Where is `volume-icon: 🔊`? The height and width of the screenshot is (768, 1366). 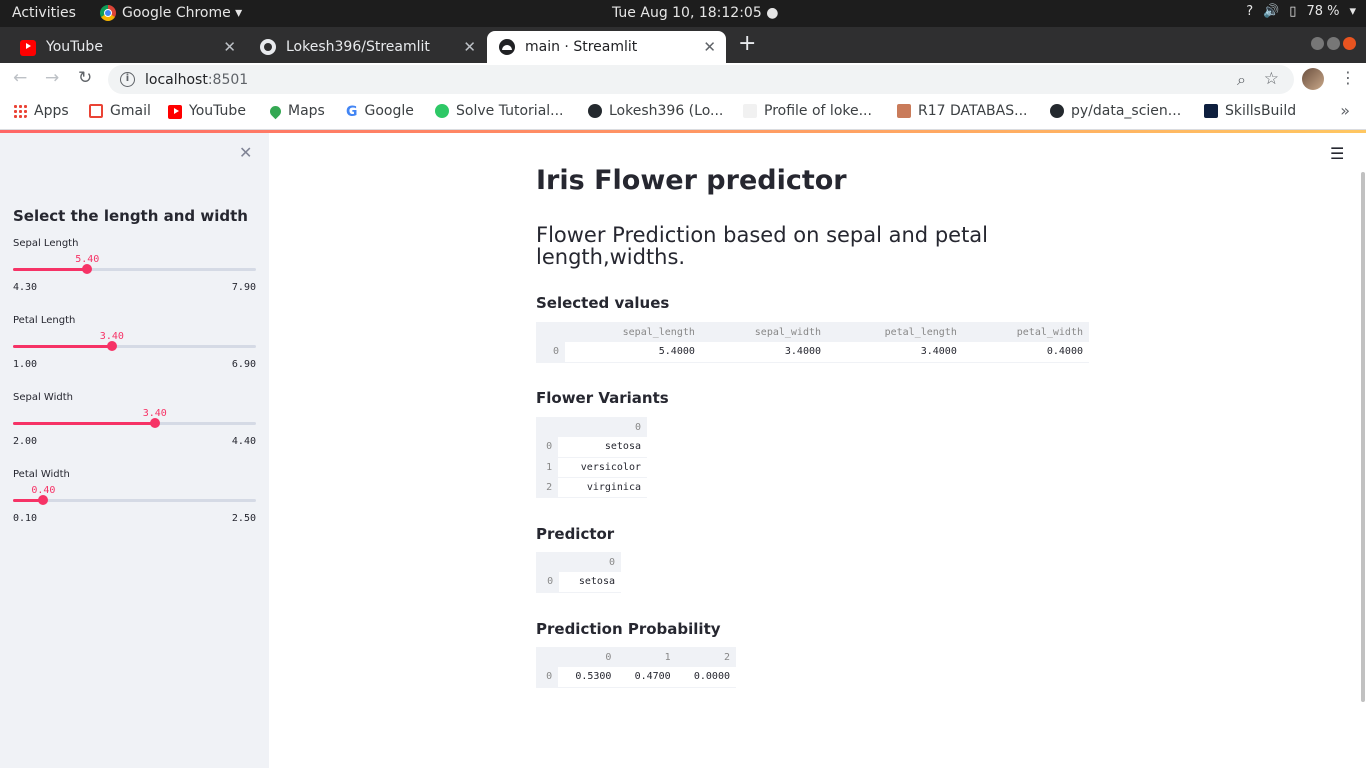 volume-icon: 🔊 is located at coordinates (1271, 11).